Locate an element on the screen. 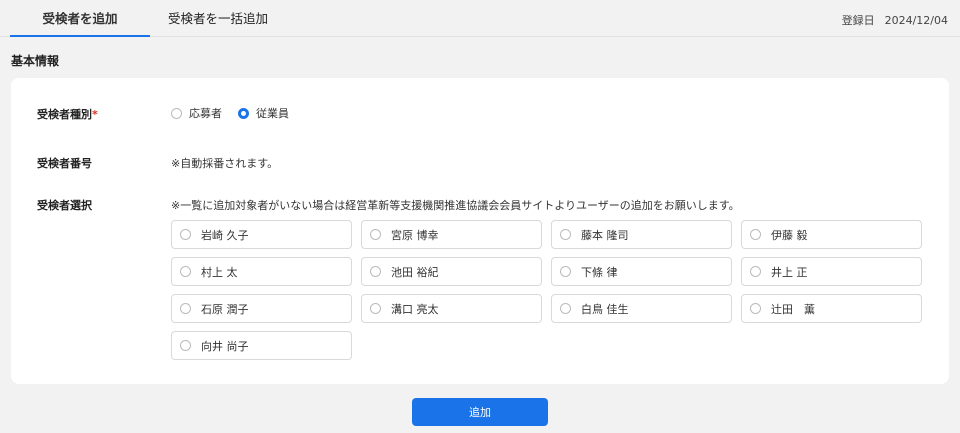 The image size is (960, 433). candidate-name: 溝口 亮太 is located at coordinates (415, 309).